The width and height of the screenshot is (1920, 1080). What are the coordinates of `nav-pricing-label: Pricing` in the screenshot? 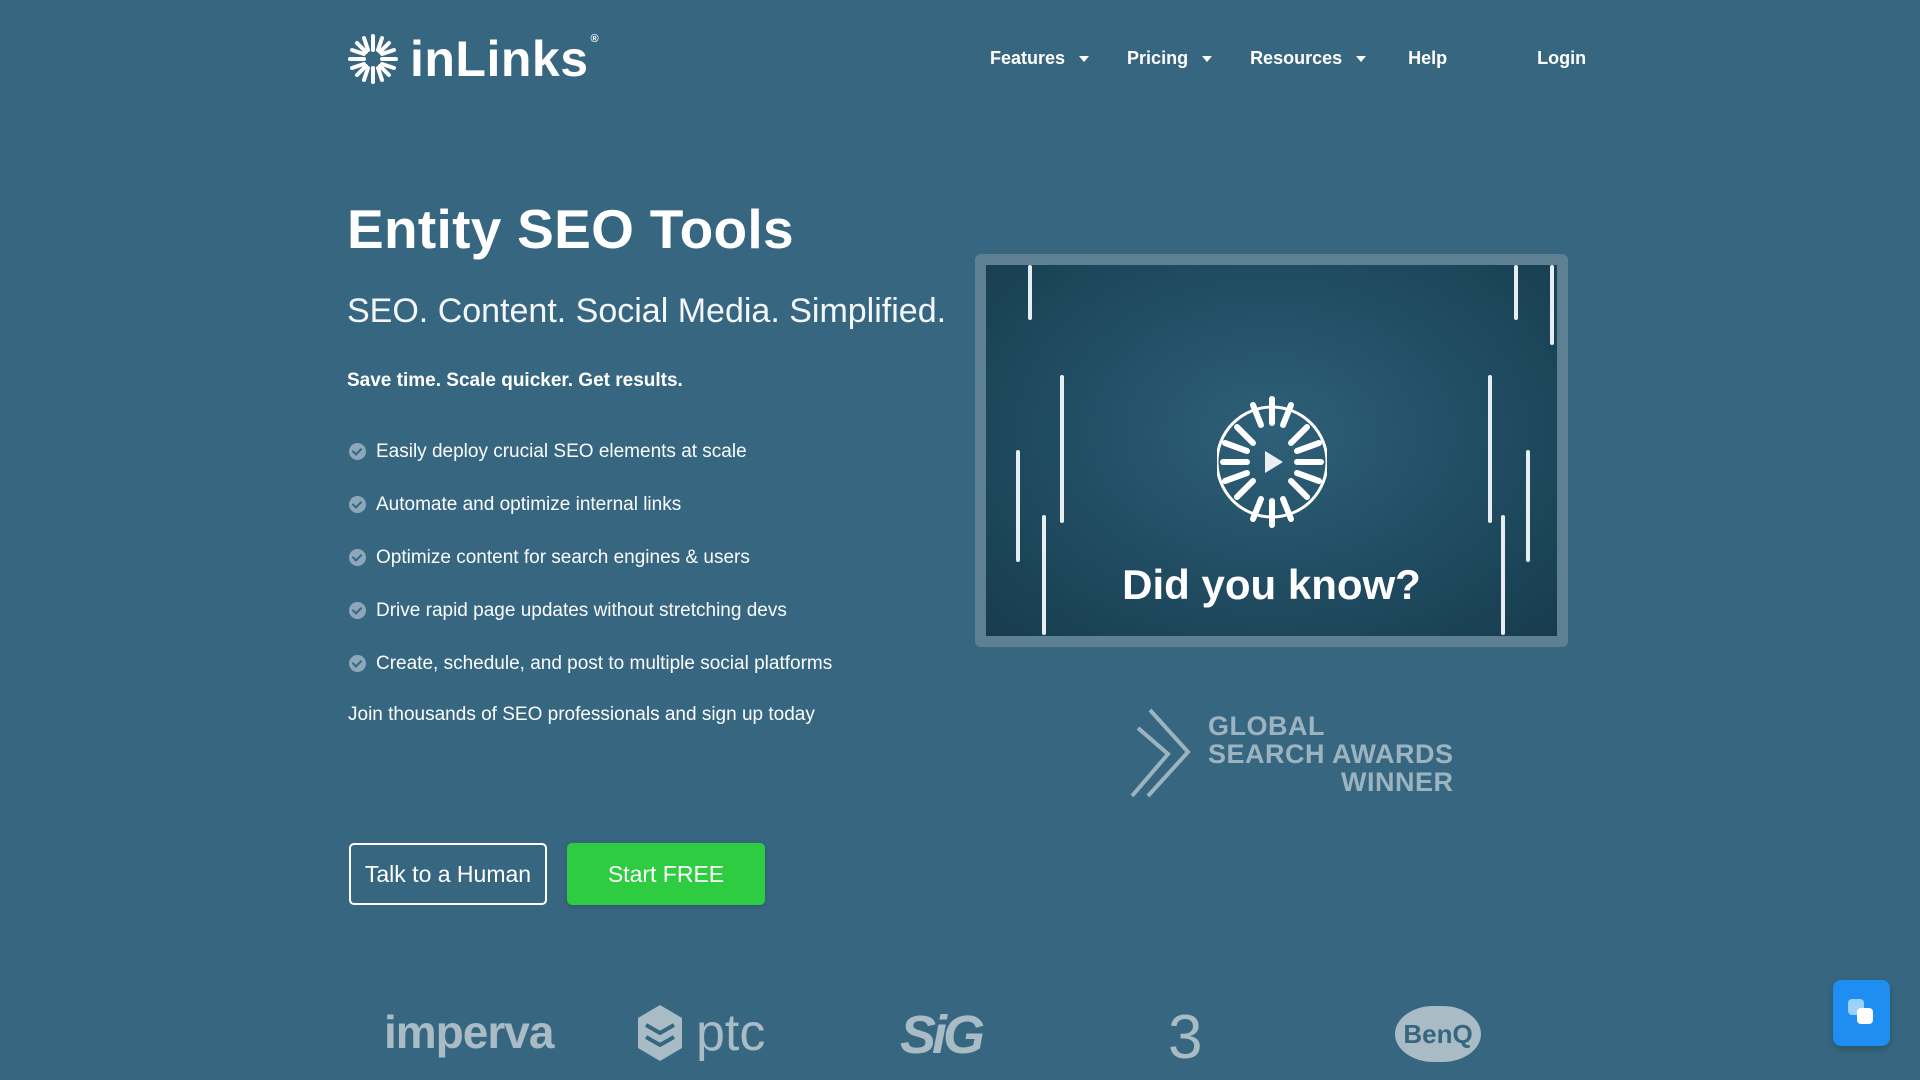 It's located at (1158, 58).